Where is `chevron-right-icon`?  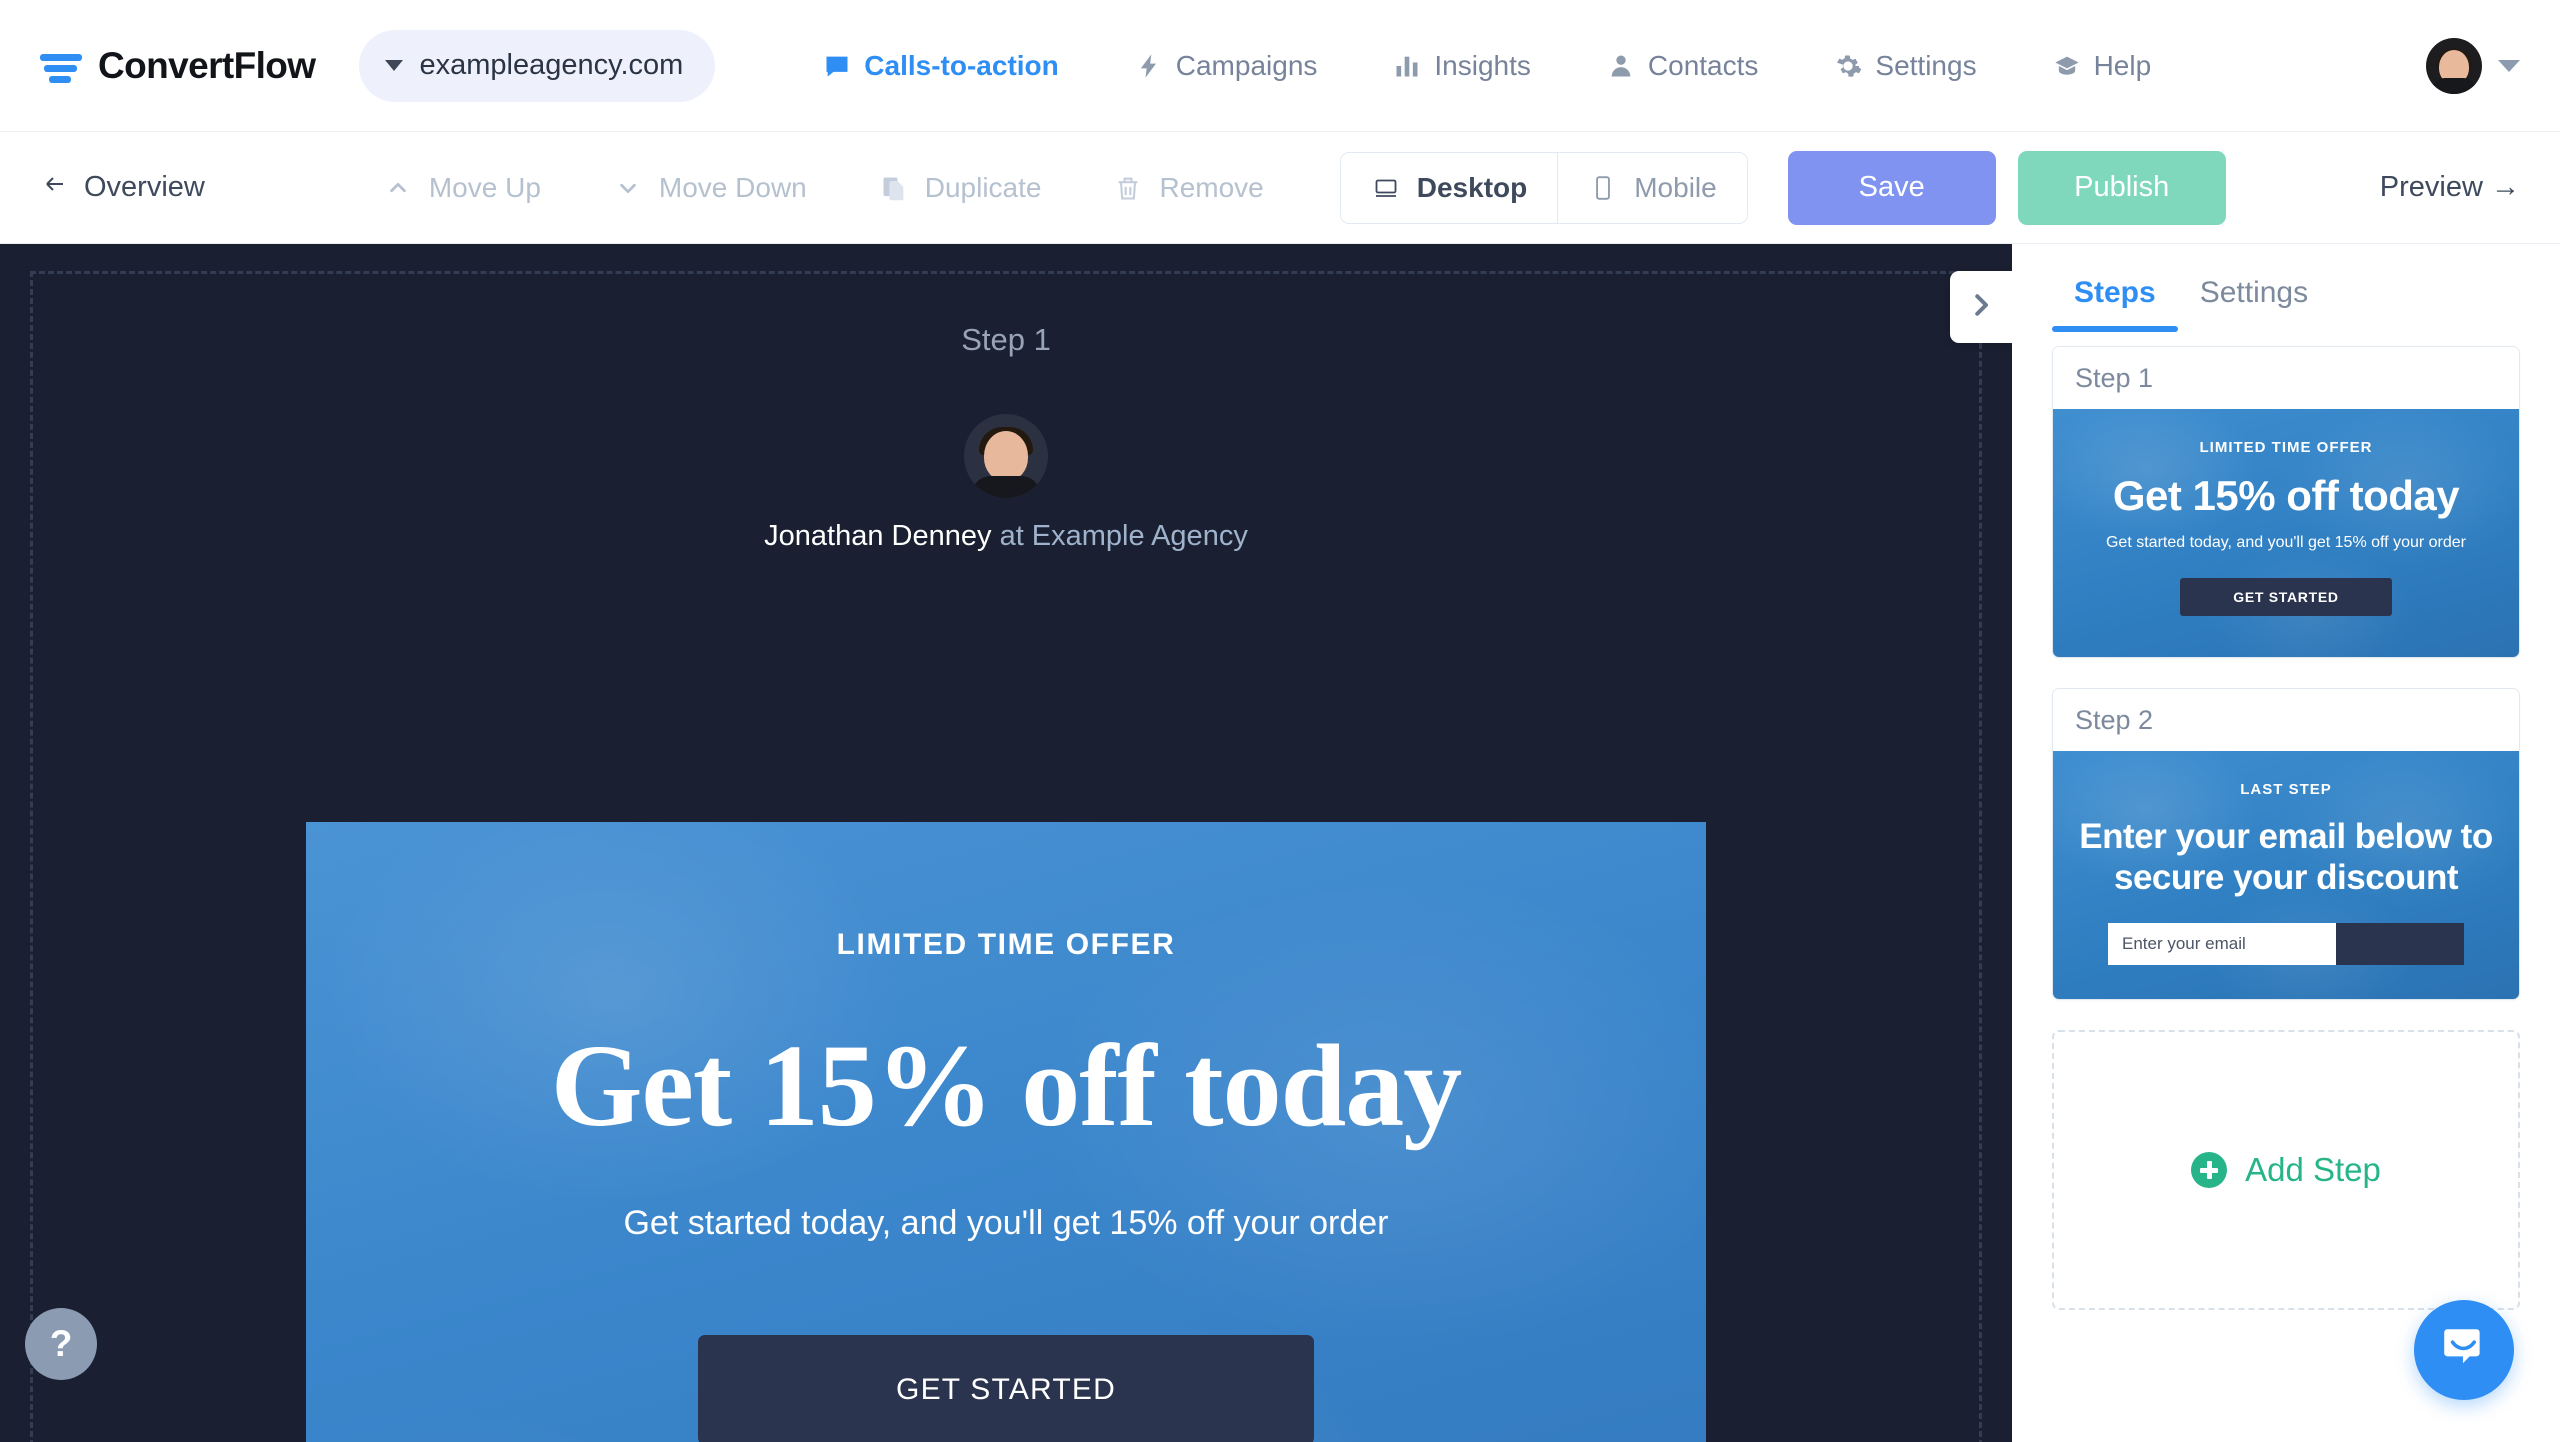 chevron-right-icon is located at coordinates (1981, 307).